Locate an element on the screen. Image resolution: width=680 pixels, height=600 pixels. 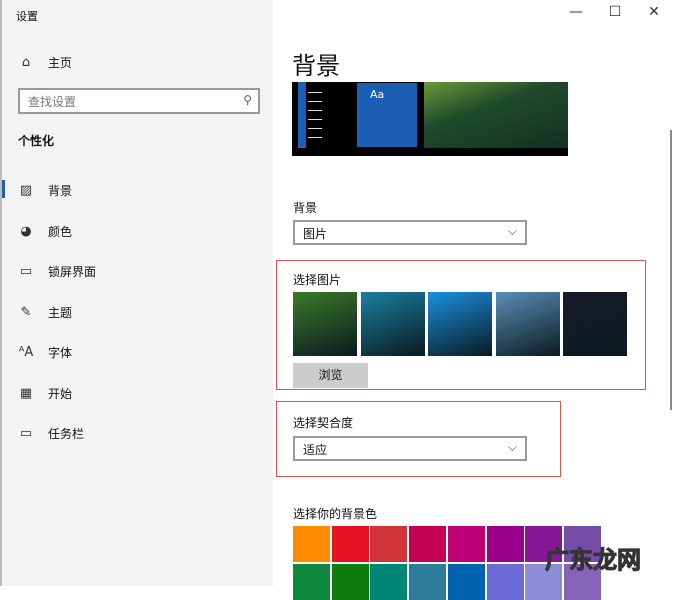
home-icon: ⌂ is located at coordinates (26, 62).